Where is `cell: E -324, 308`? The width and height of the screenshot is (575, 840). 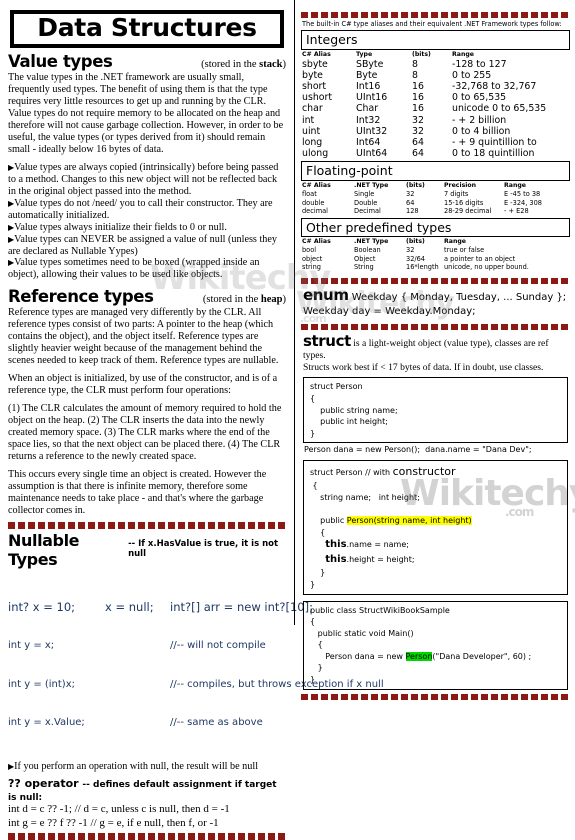 cell: E -324, 308 is located at coordinates (523, 202).